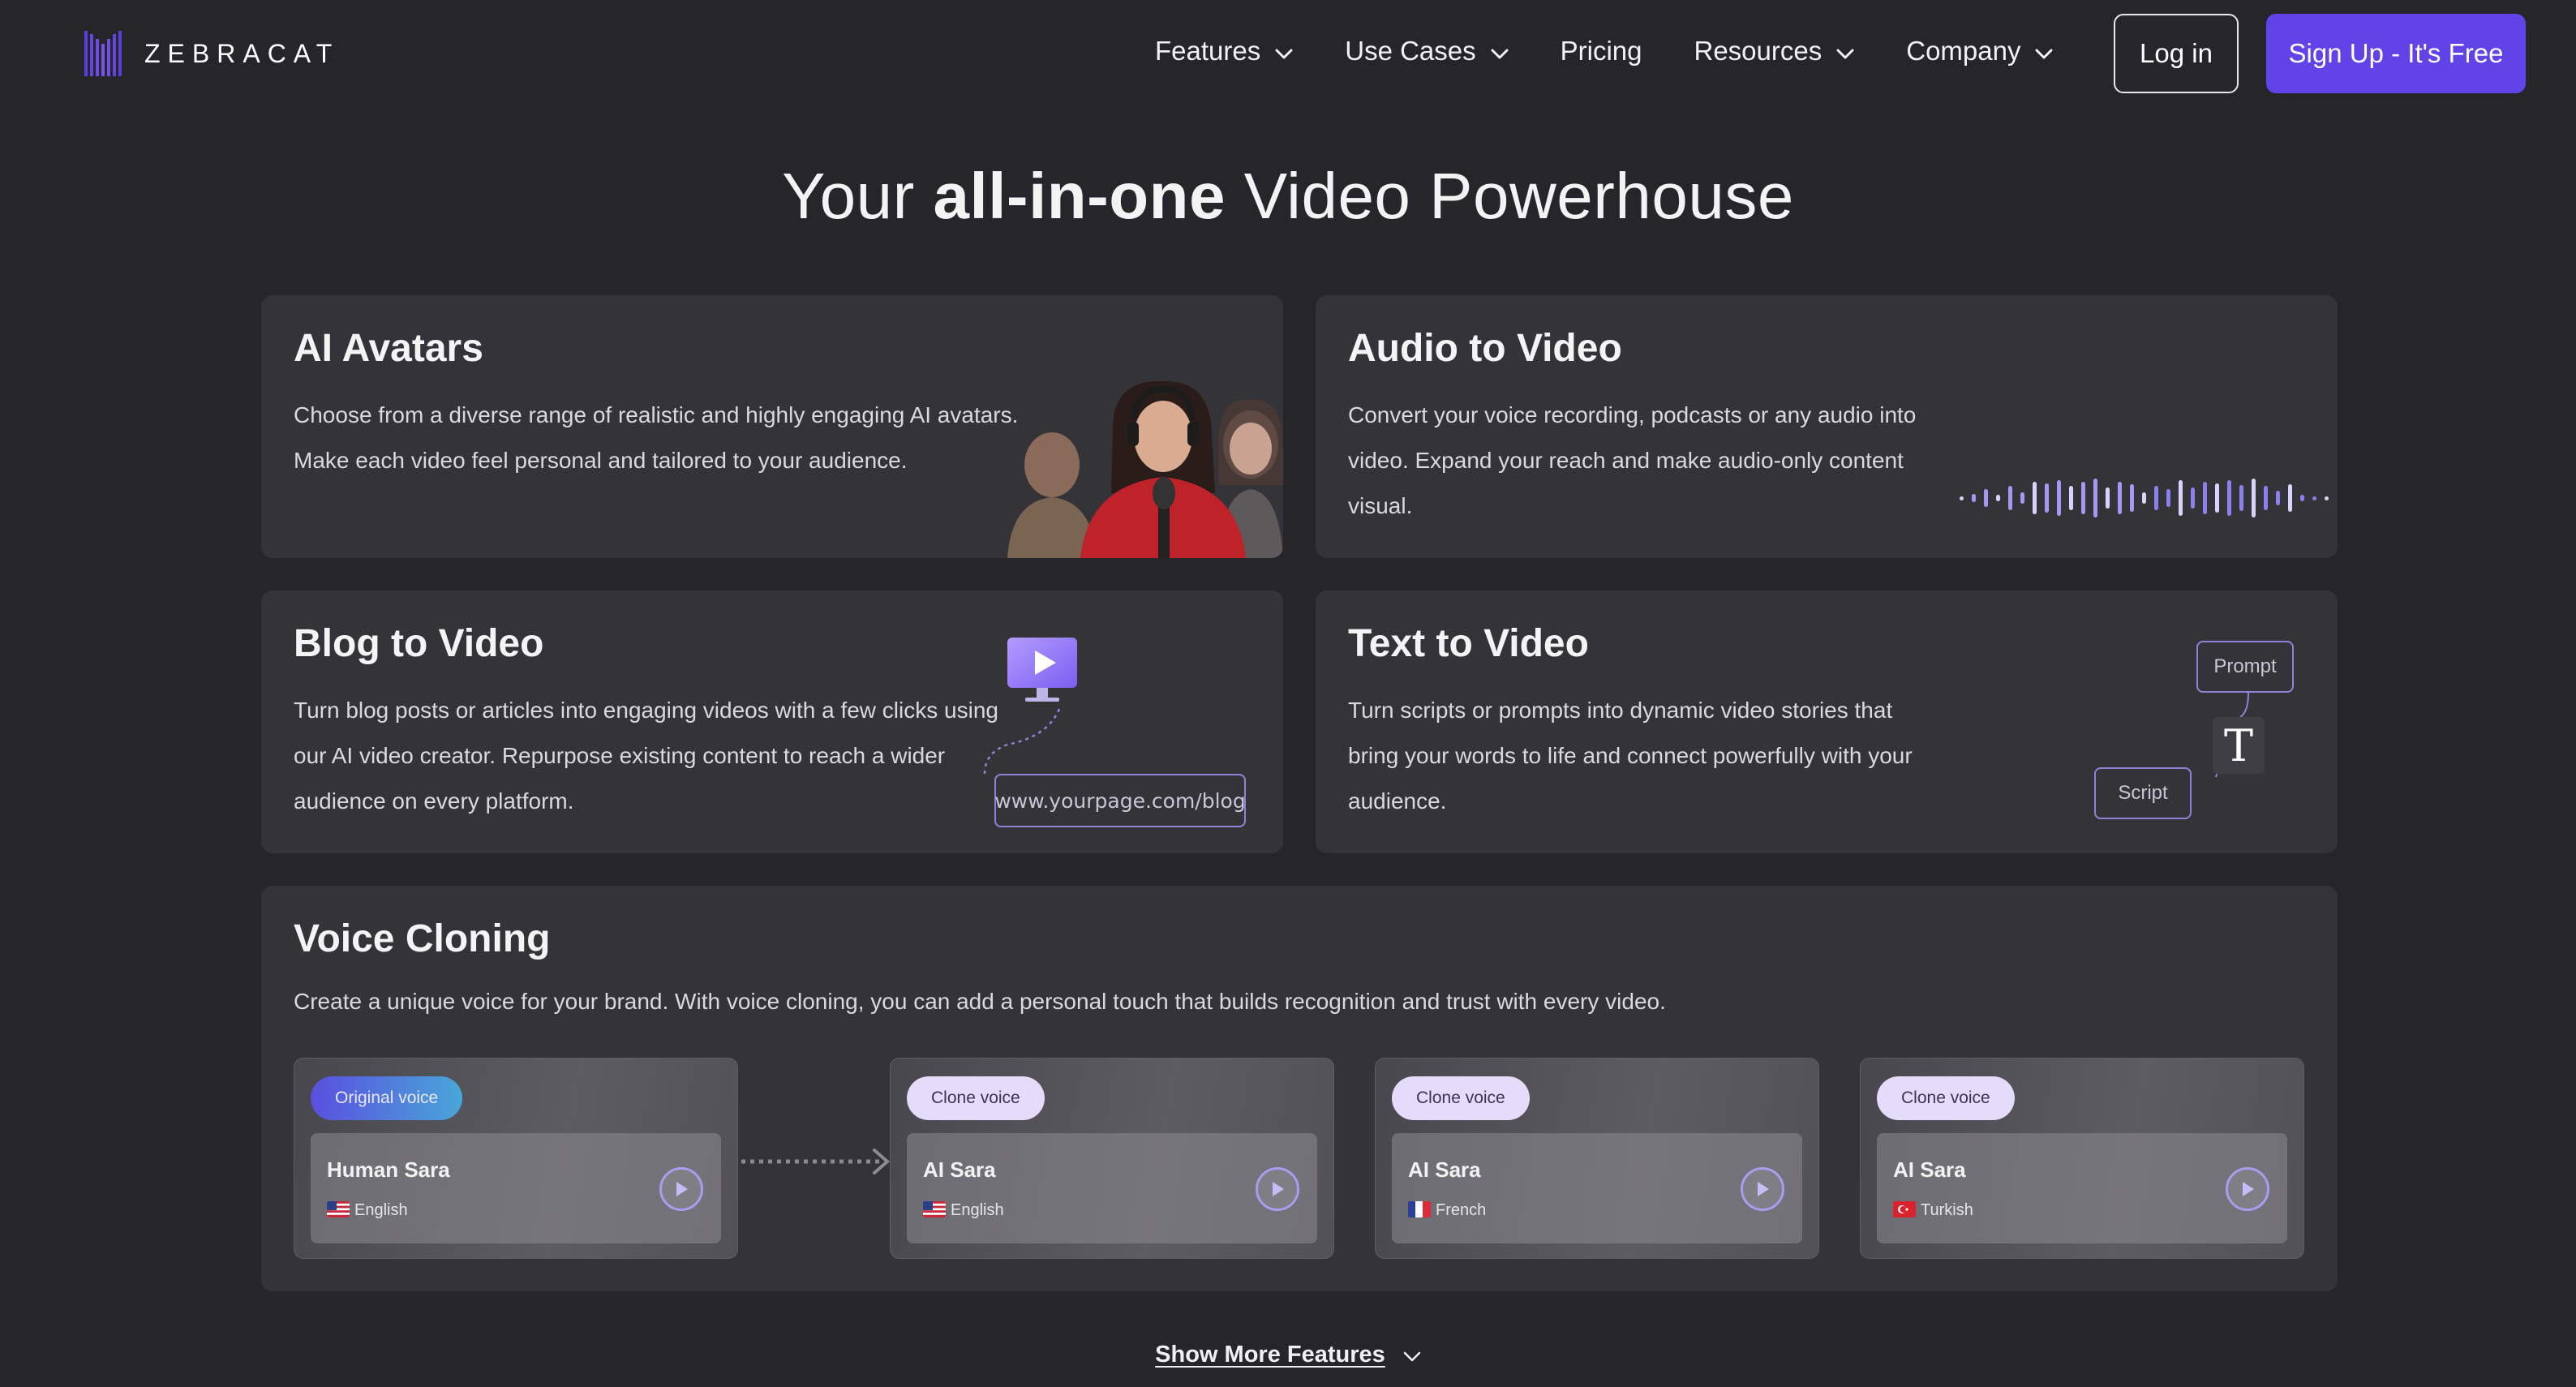  What do you see at coordinates (1112, 1159) in the screenshot?
I see `voice-card-clone-english: Clone voice AI Sara English` at bounding box center [1112, 1159].